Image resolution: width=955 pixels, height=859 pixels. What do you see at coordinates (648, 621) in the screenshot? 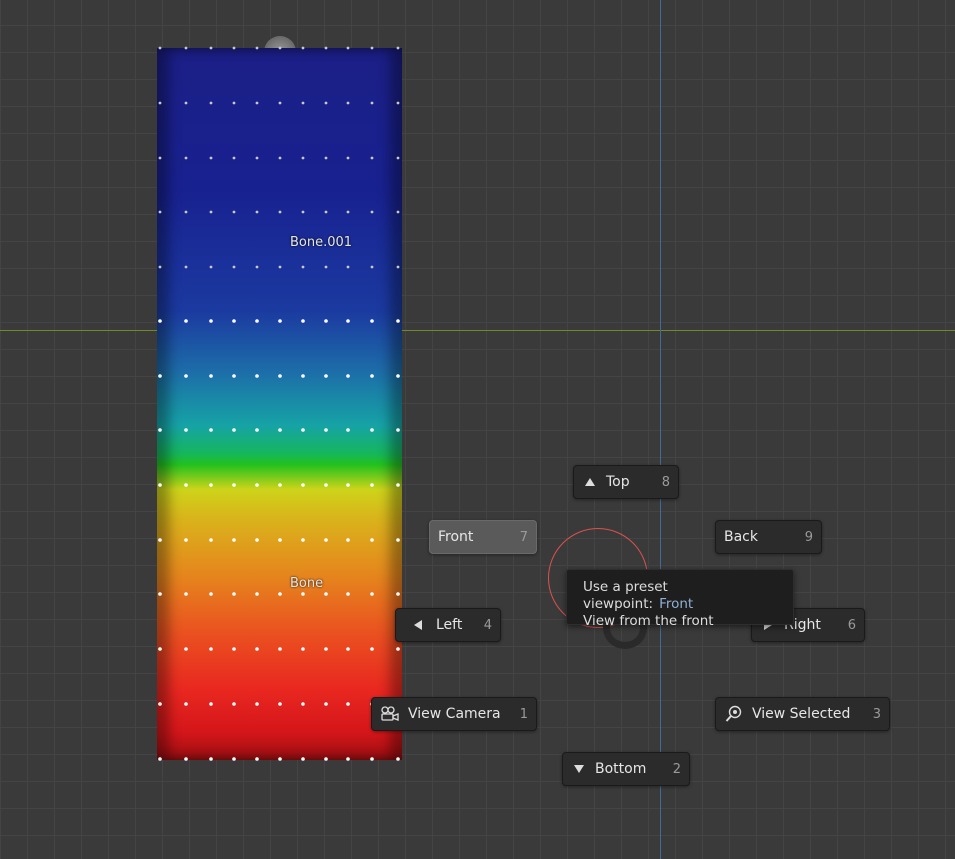
I see `tooltip-description: View from the front` at bounding box center [648, 621].